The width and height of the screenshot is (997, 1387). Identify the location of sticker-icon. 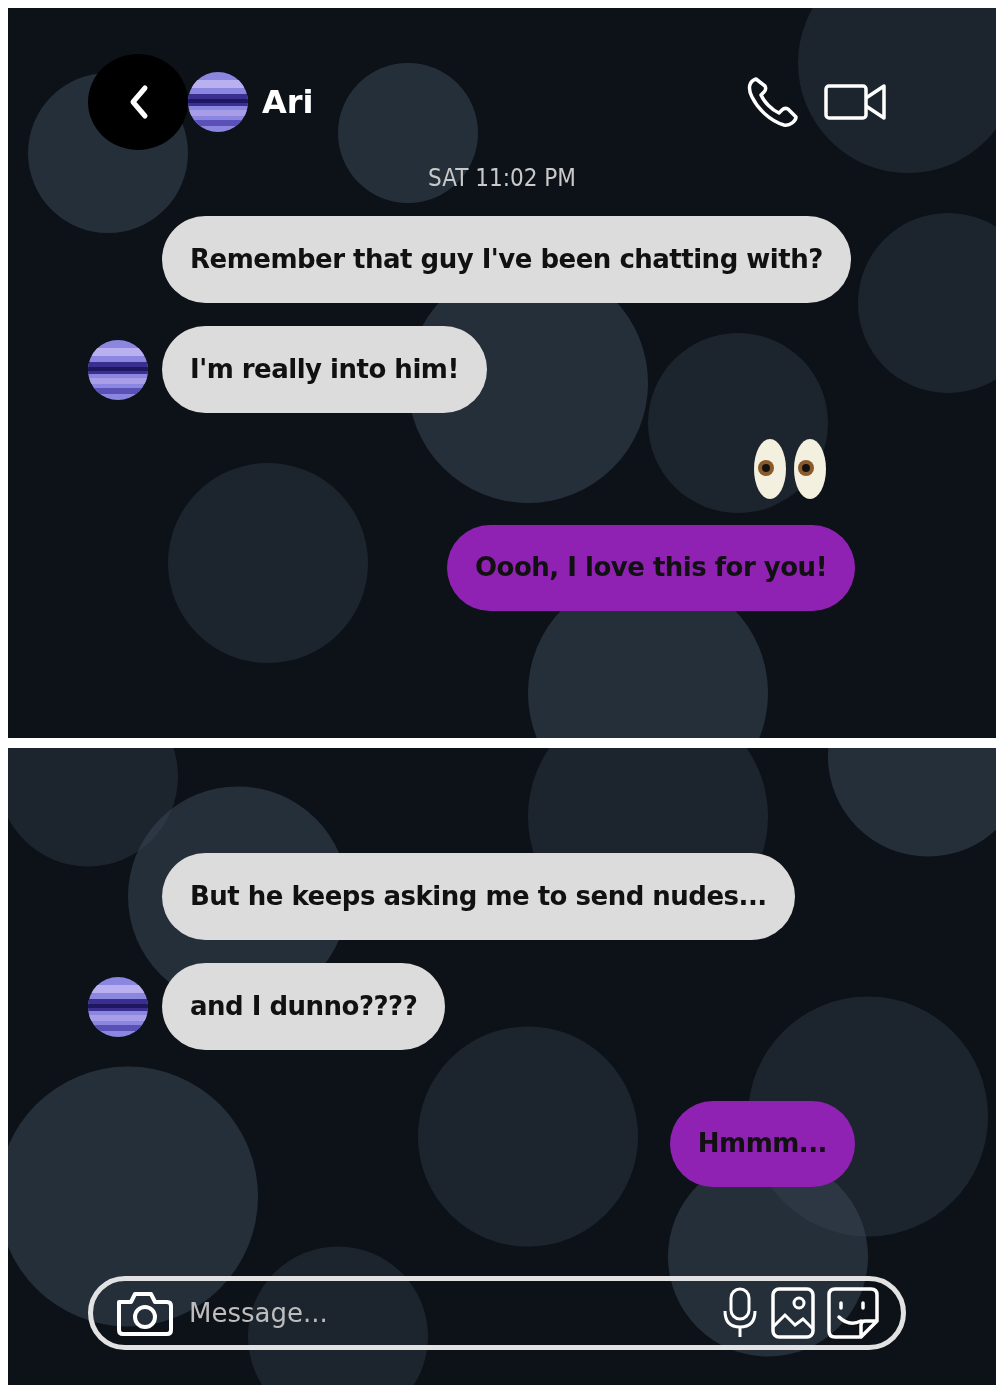
(853, 1313).